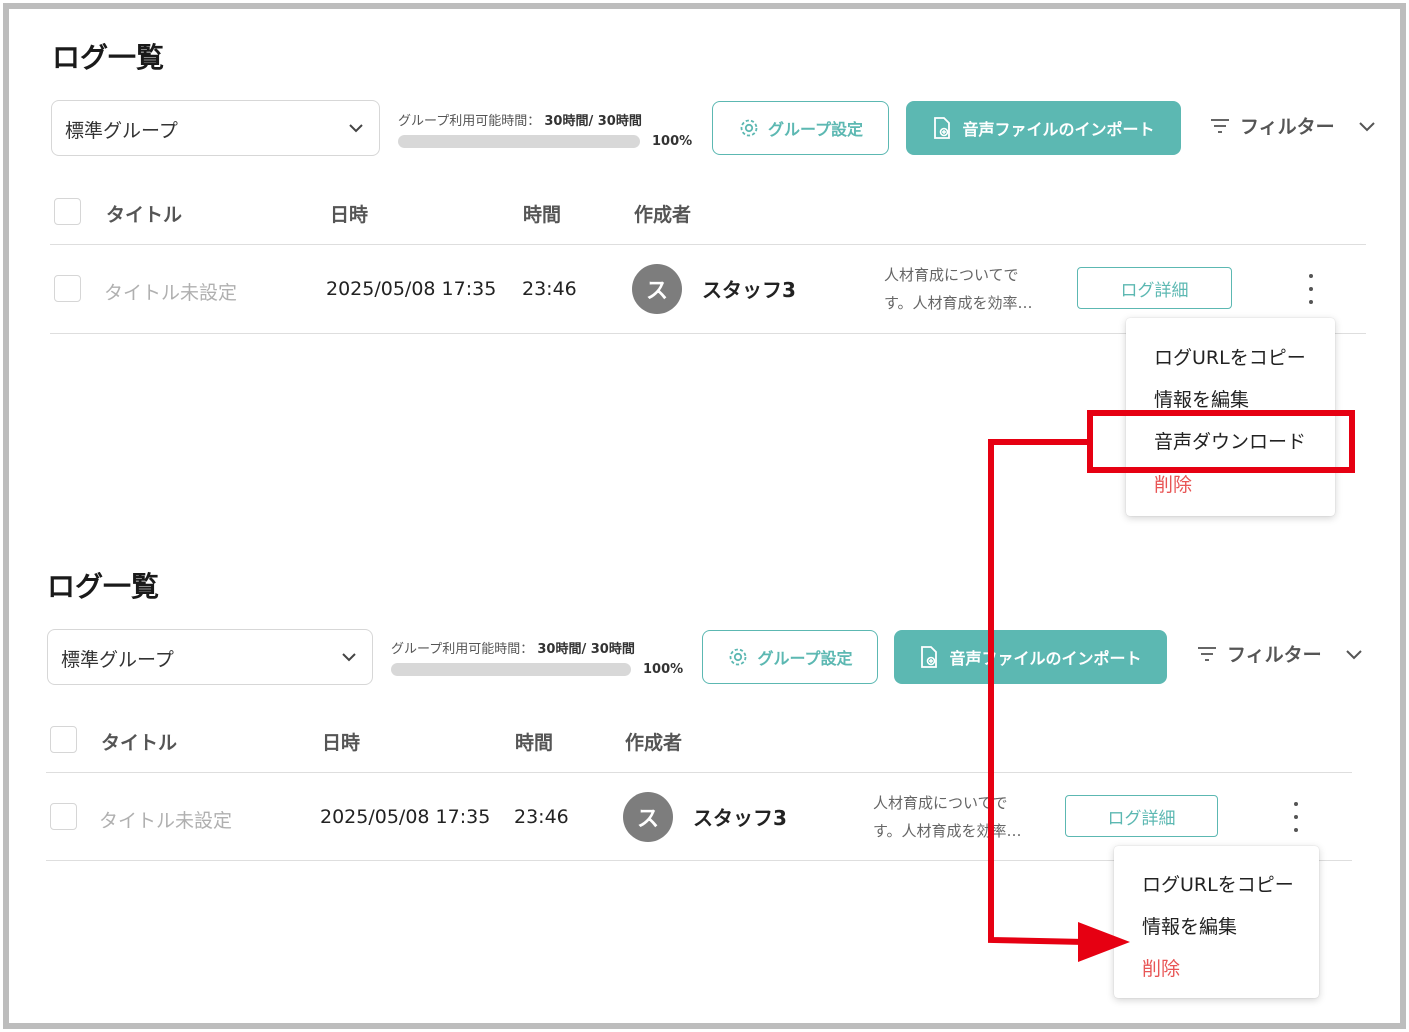 The image size is (1409, 1032). I want to click on annotation-arrow, so click(1059, 700).